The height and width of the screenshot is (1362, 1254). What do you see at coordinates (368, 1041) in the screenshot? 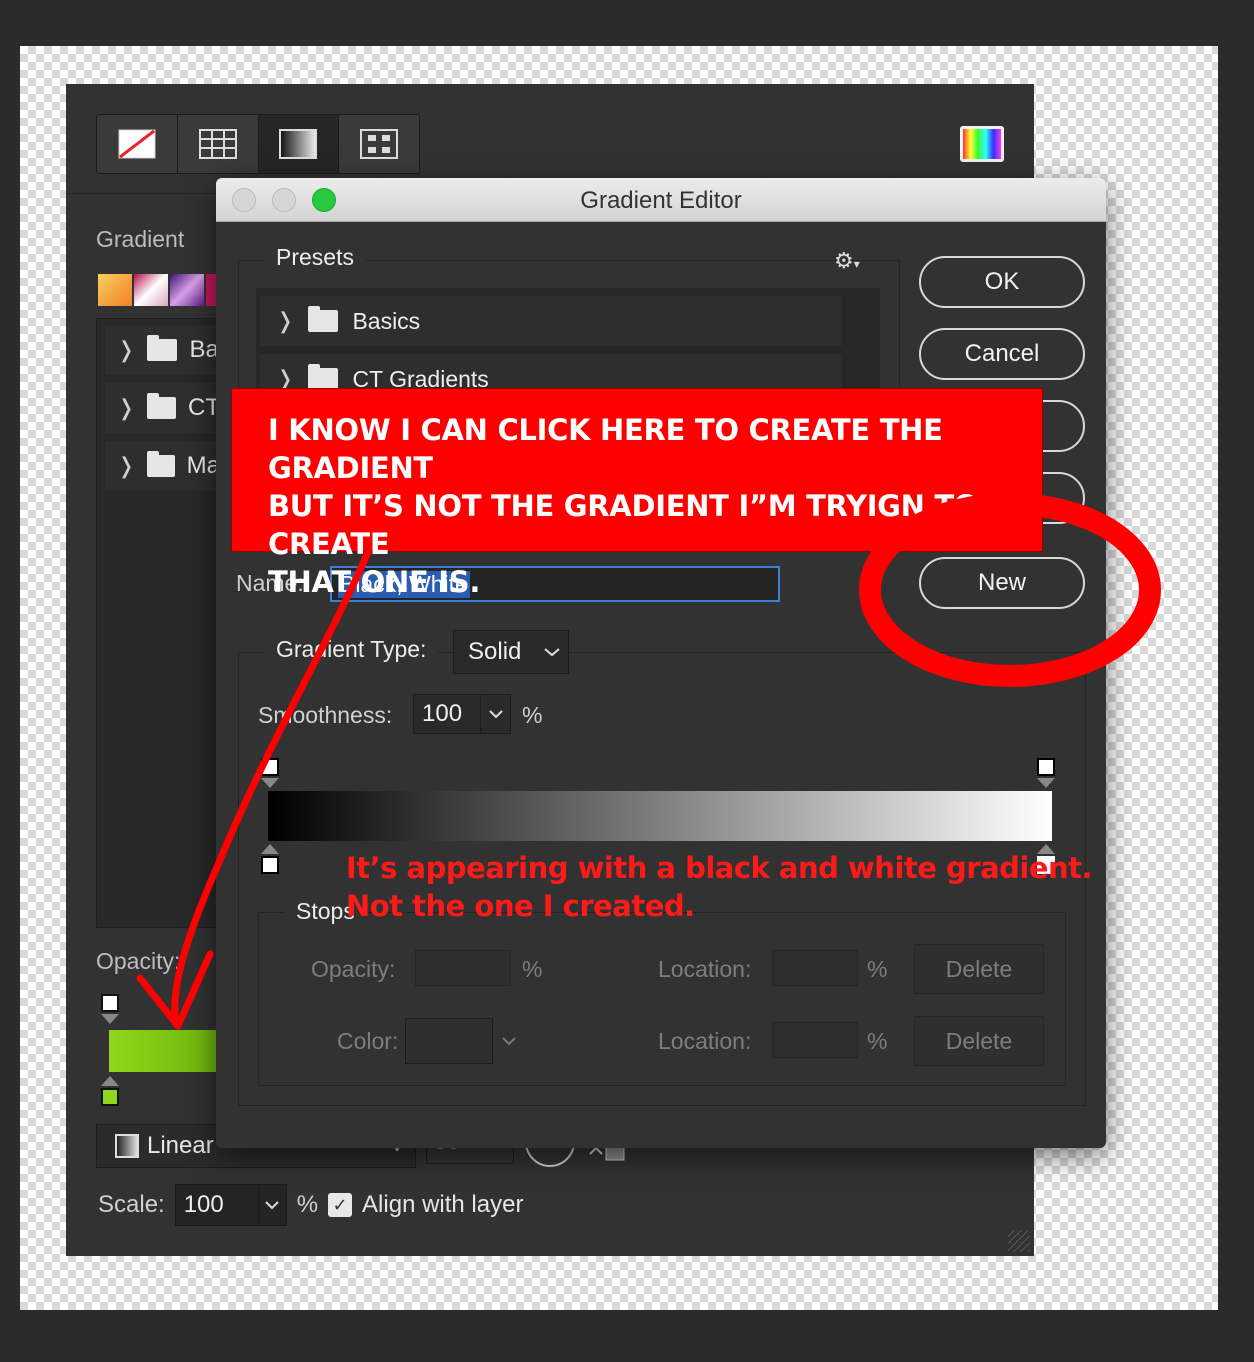
I see `stop-color-label: Color:` at bounding box center [368, 1041].